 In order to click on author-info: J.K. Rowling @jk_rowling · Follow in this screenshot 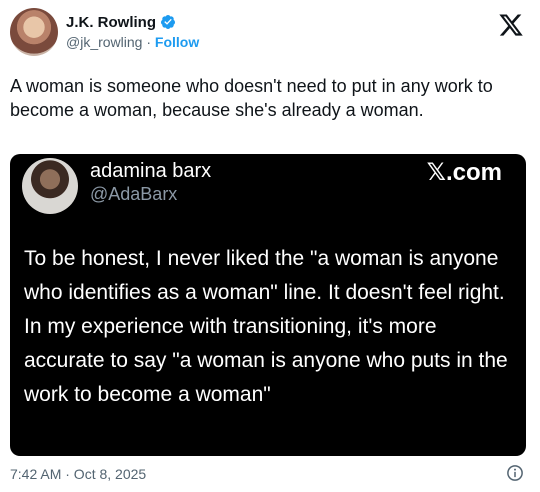, I will do `click(132, 32)`.